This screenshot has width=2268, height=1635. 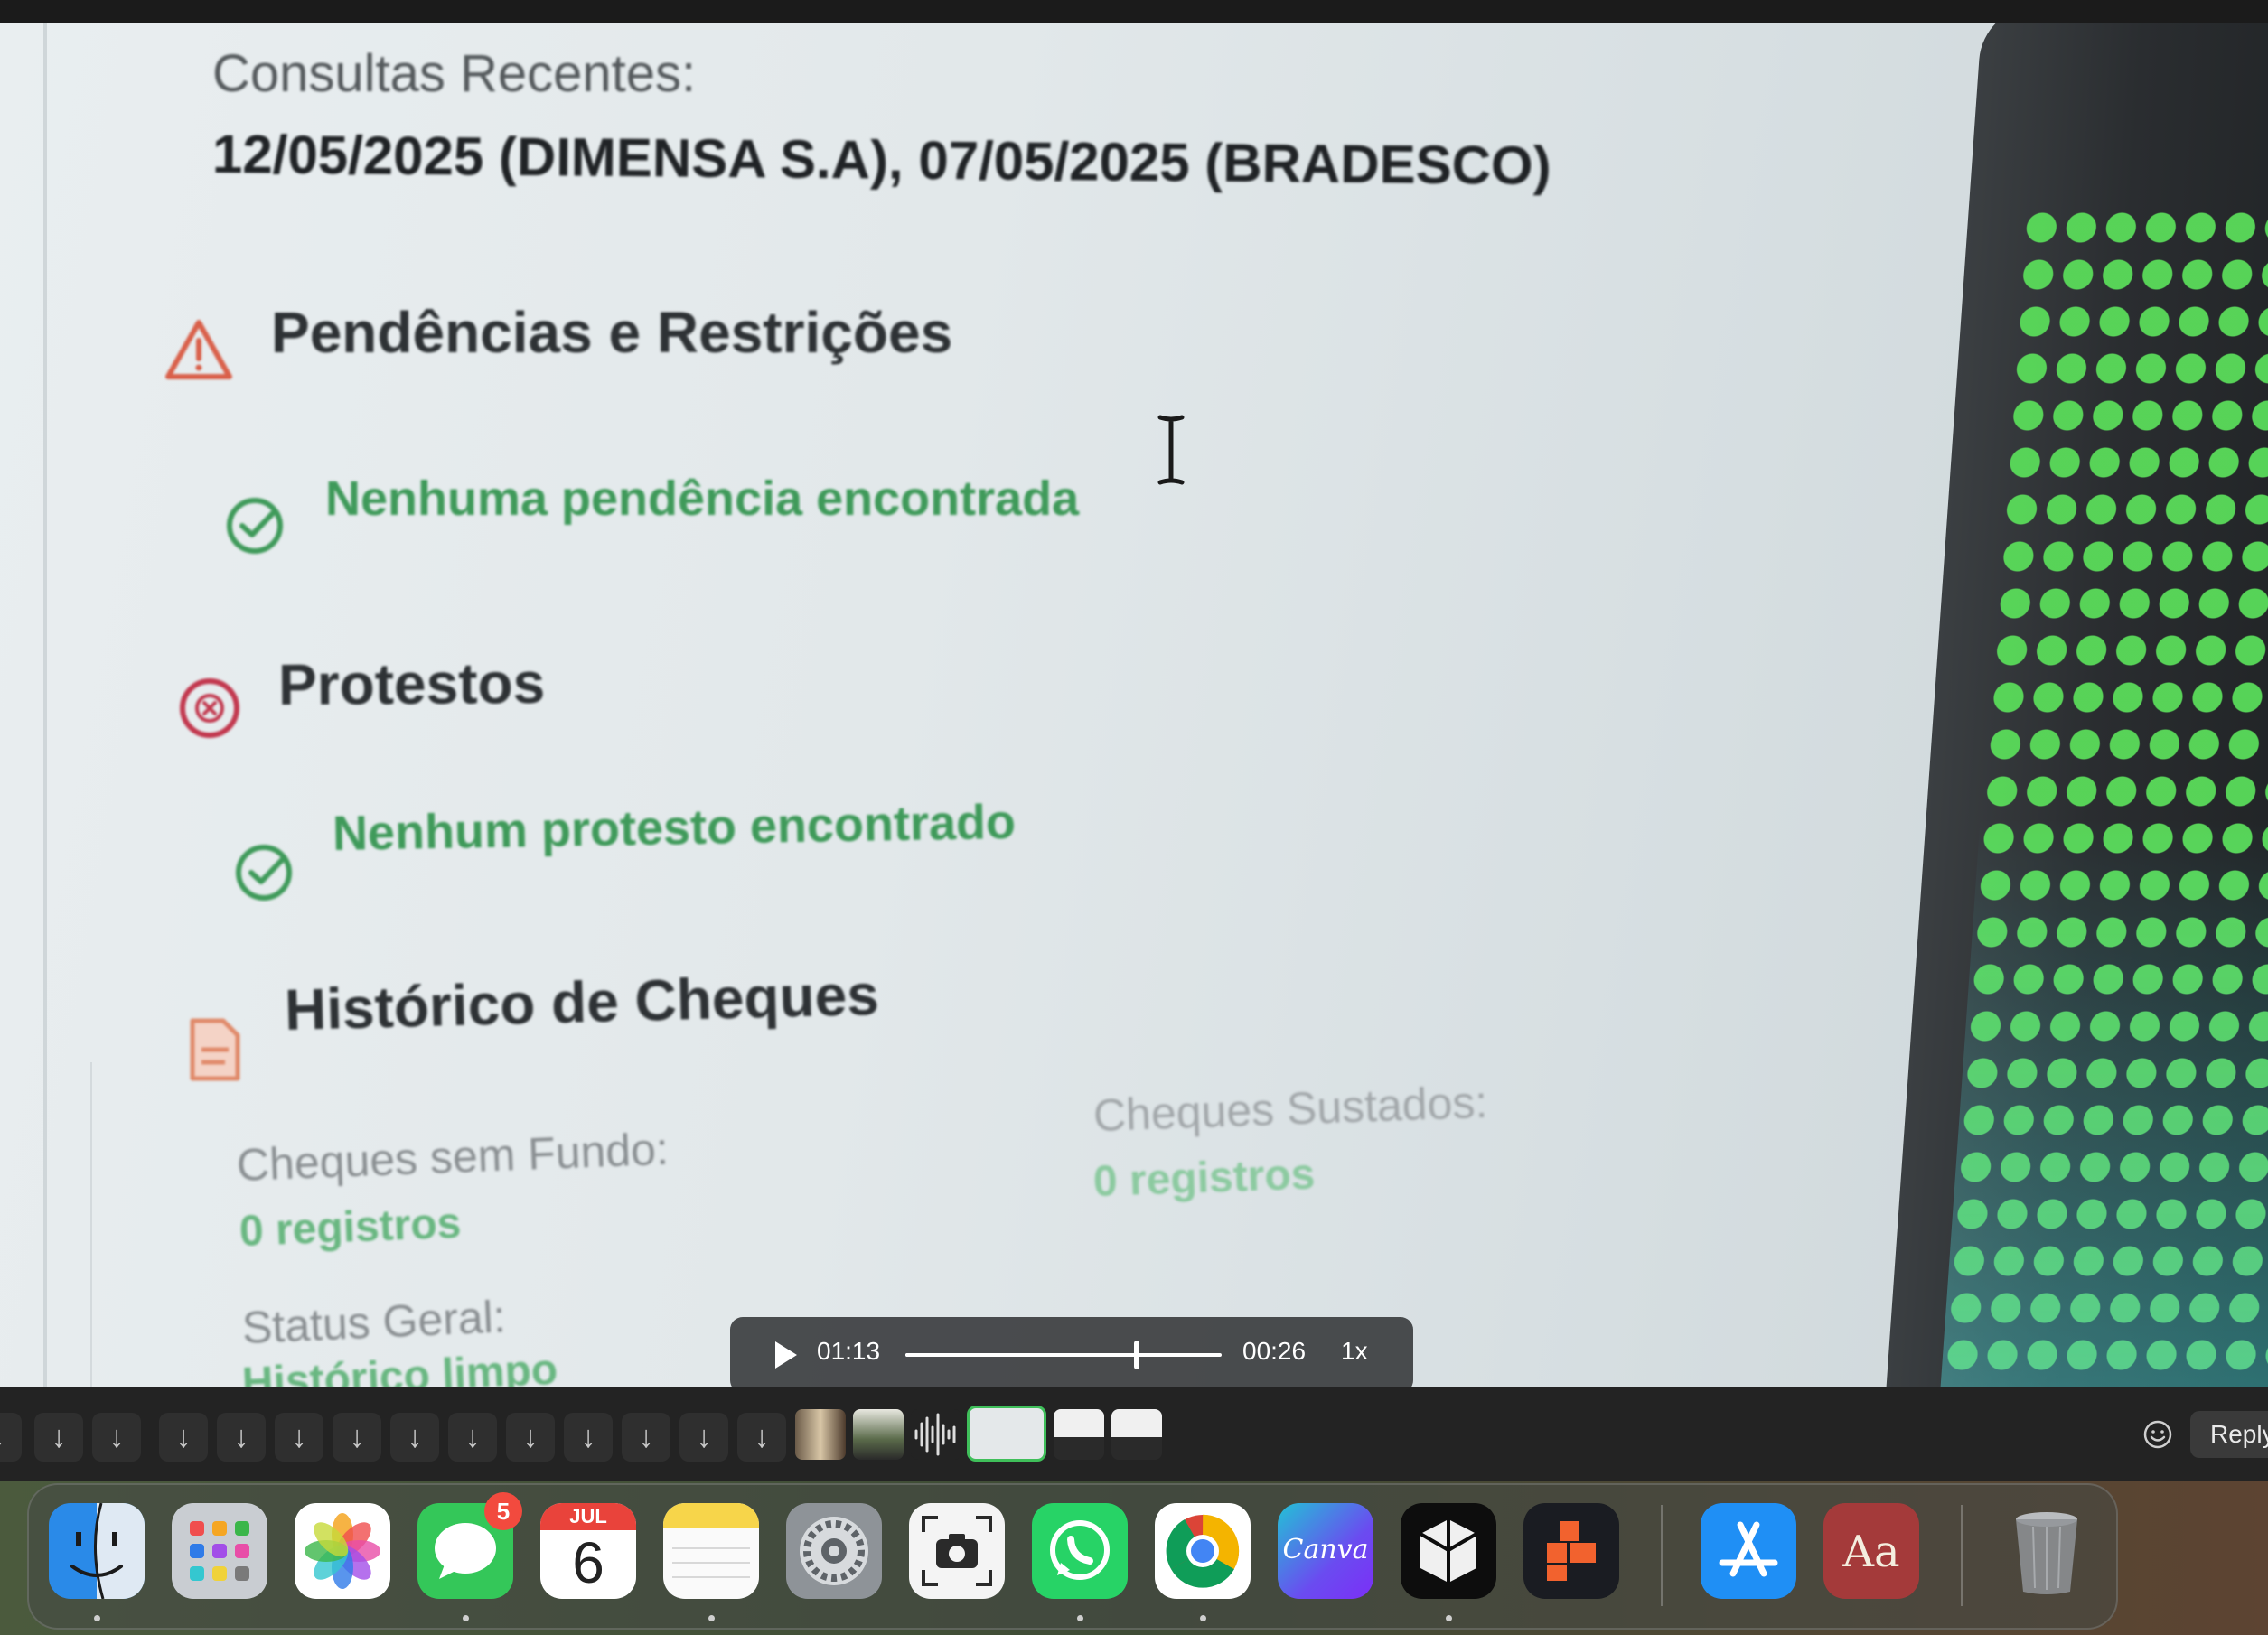 I want to click on cheques-sustados-value: 0 registros, so click(x=1204, y=1178).